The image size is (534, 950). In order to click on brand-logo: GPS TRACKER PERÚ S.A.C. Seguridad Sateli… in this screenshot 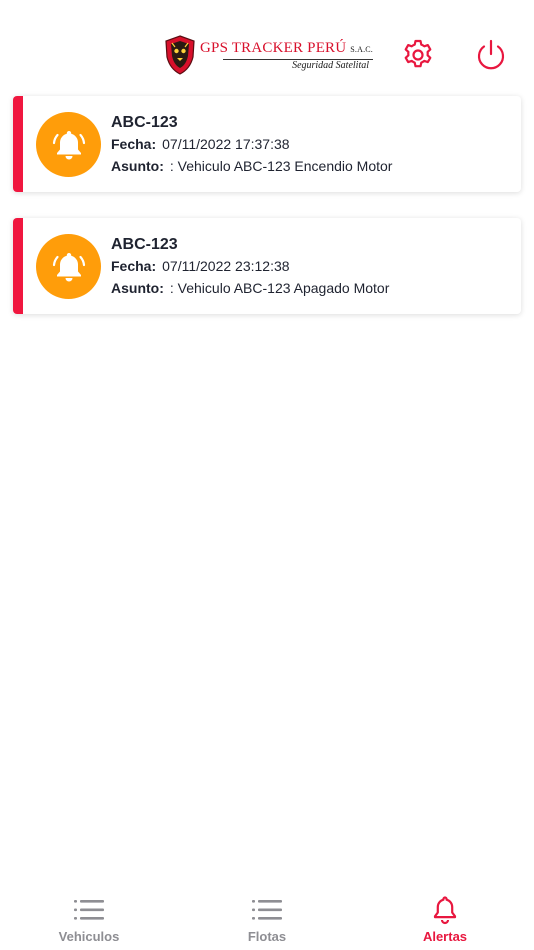, I will do `click(269, 55)`.